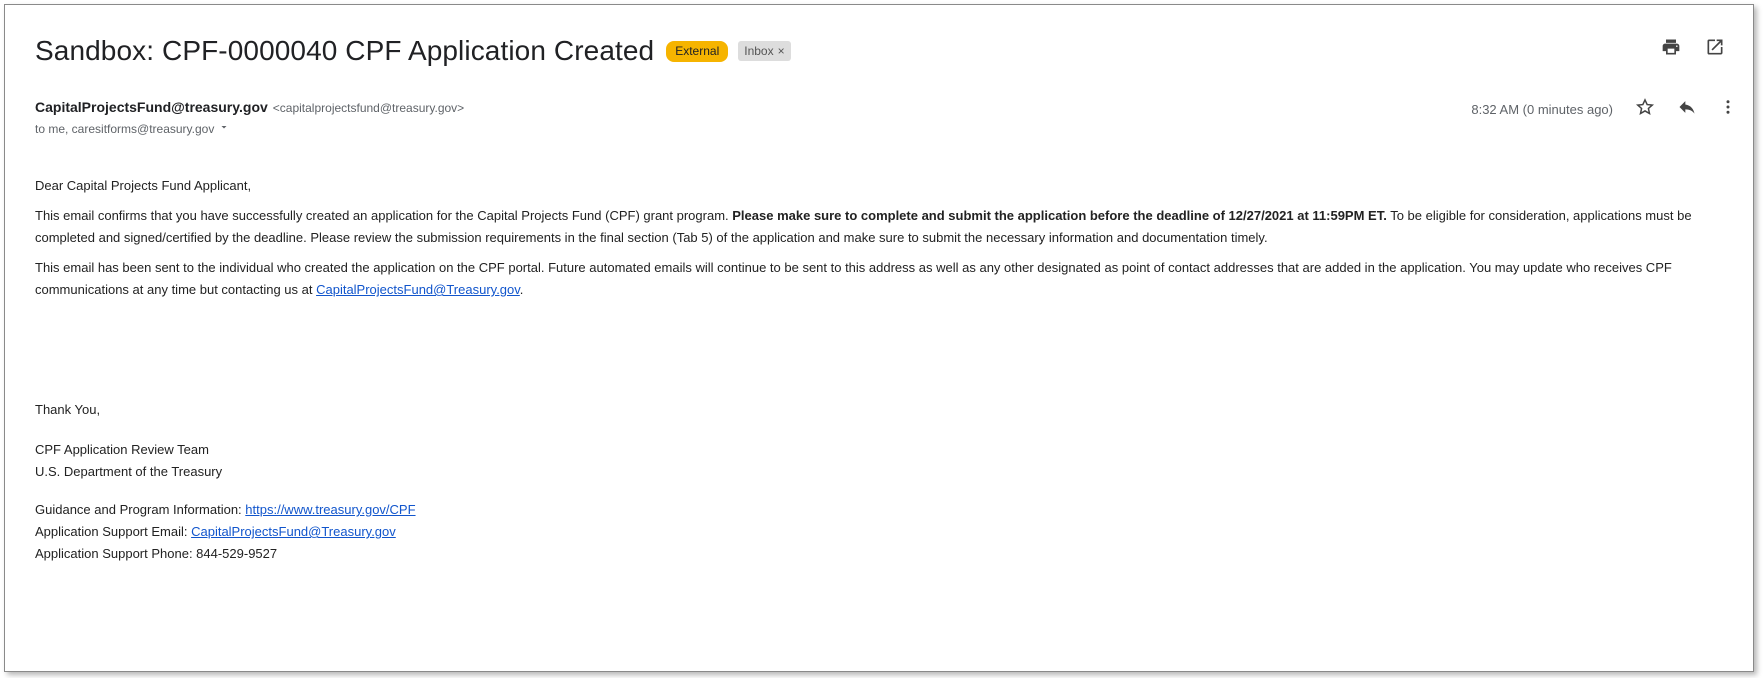 The height and width of the screenshot is (678, 1763). What do you see at coordinates (1687, 109) in the screenshot?
I see `reply-icon` at bounding box center [1687, 109].